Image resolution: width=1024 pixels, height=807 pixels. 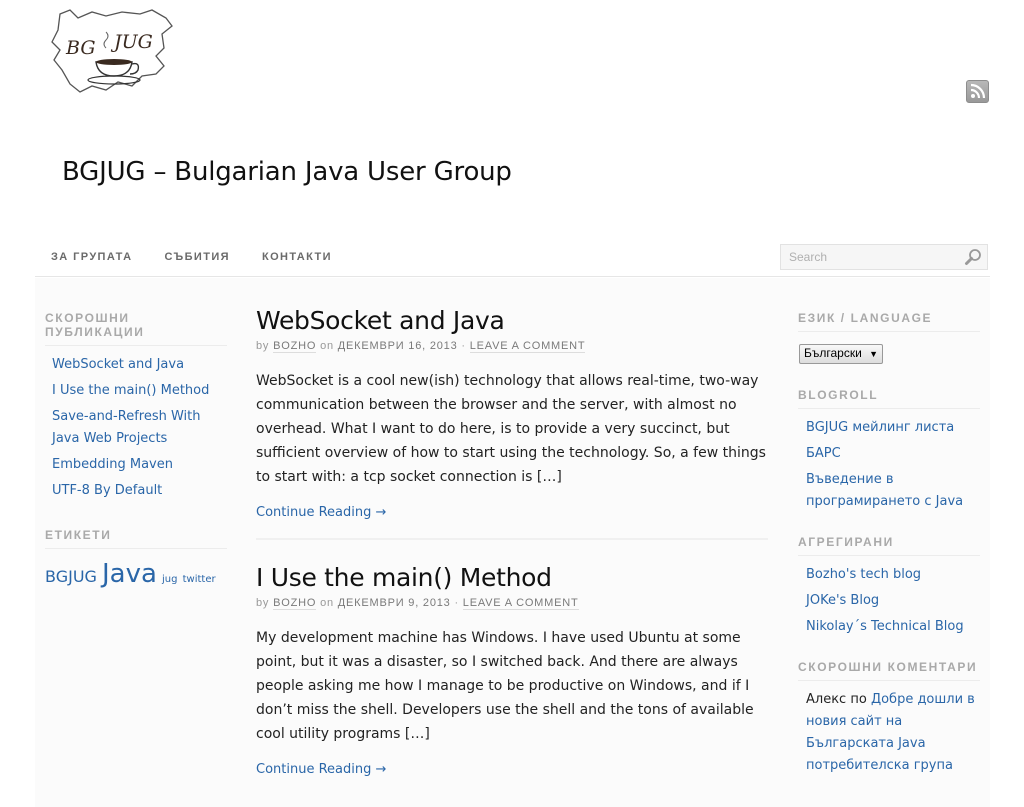 What do you see at coordinates (91, 257) in the screenshot?
I see `nav-item-about-group: ЗА ГРУПАТА` at bounding box center [91, 257].